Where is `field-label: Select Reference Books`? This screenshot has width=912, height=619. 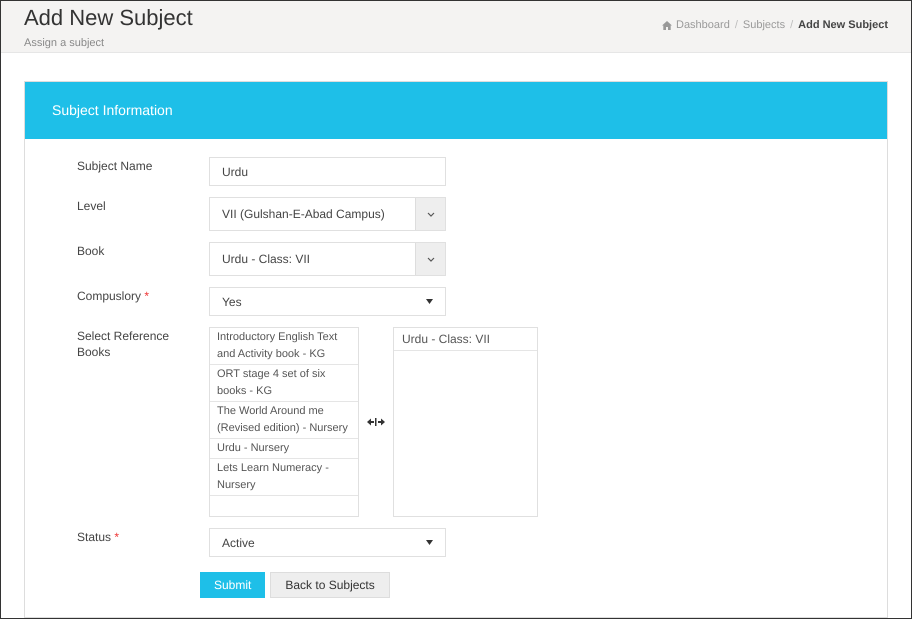
field-label: Select Reference Books is located at coordinates (123, 344).